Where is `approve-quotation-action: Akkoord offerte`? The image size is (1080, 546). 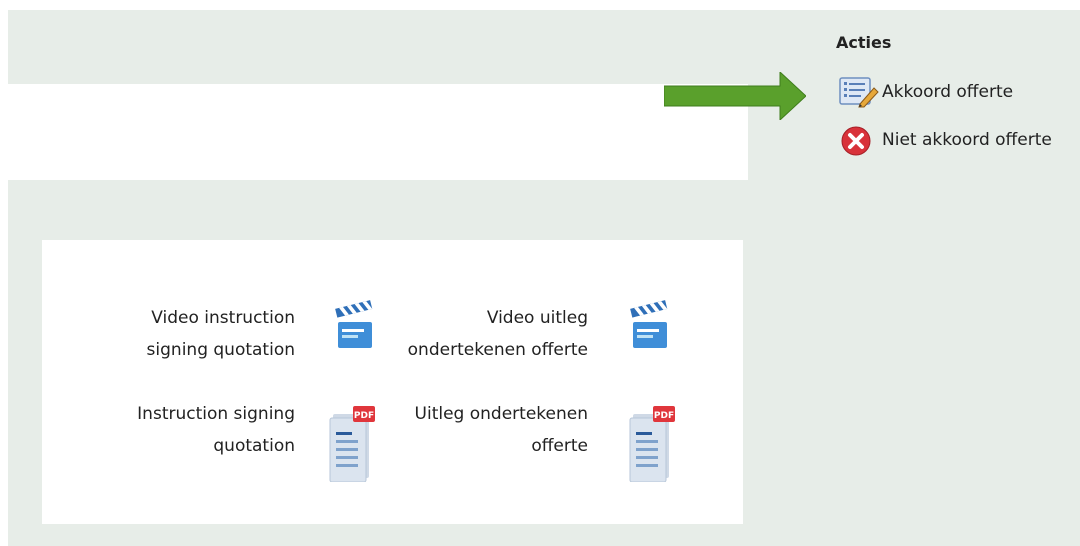 approve-quotation-action: Akkoord offerte is located at coordinates (925, 92).